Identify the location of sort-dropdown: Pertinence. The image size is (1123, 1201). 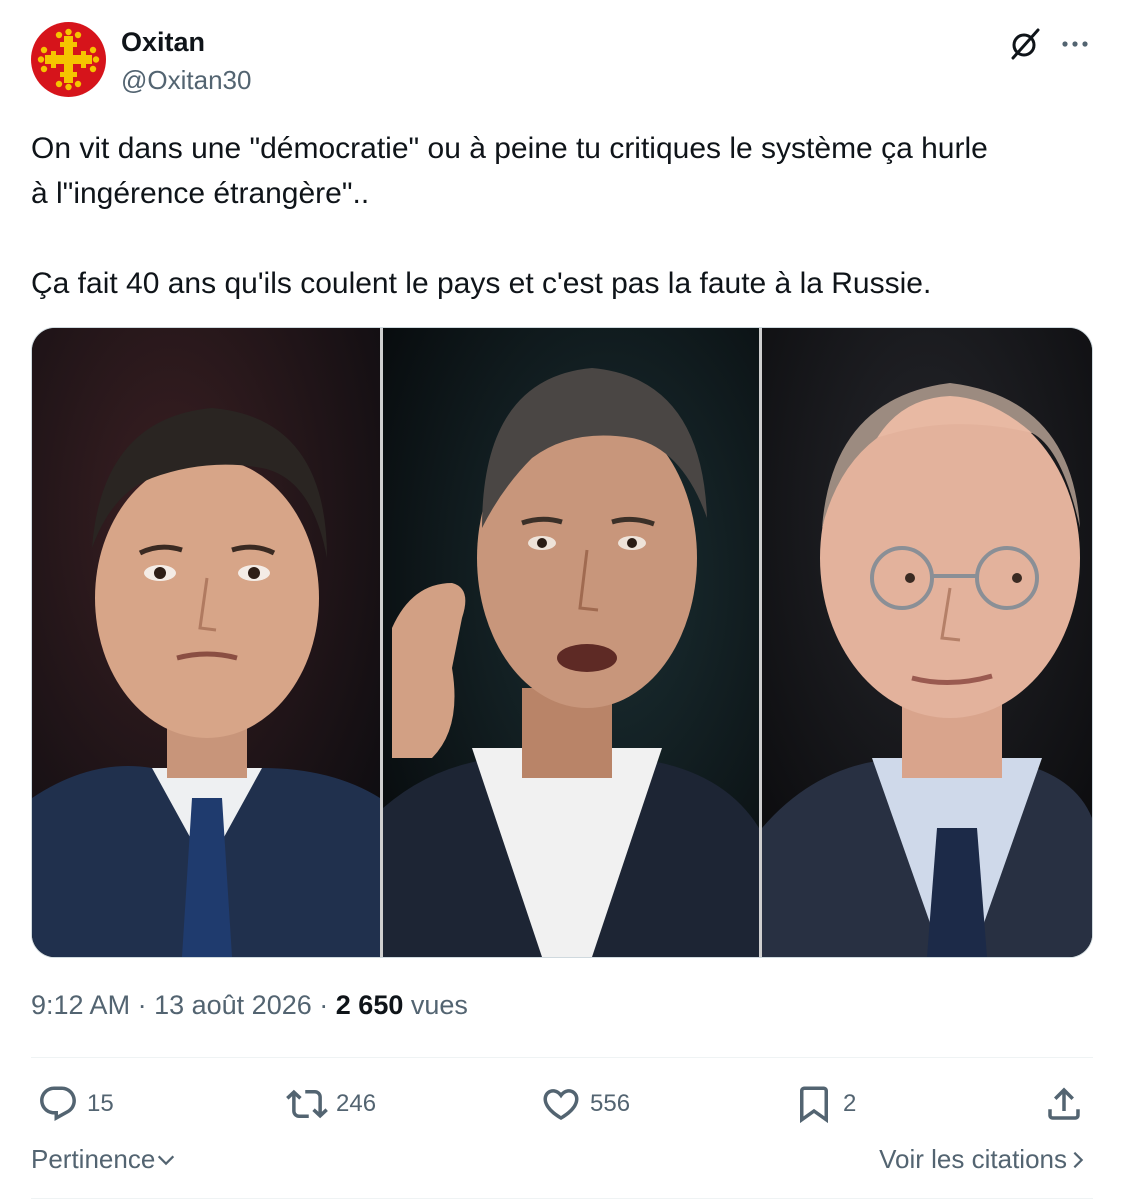
(104, 1159).